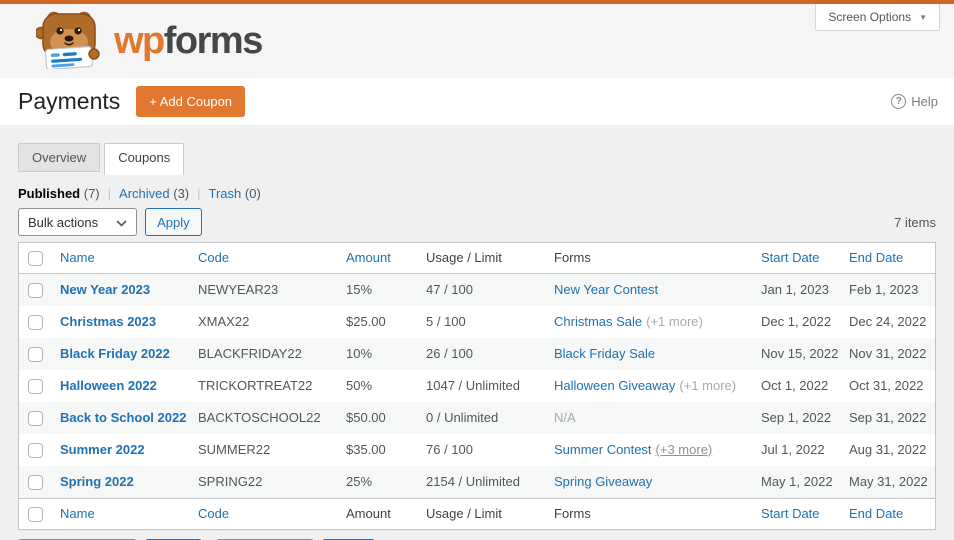  What do you see at coordinates (606, 289) in the screenshot?
I see `form-link: New Year Contest` at bounding box center [606, 289].